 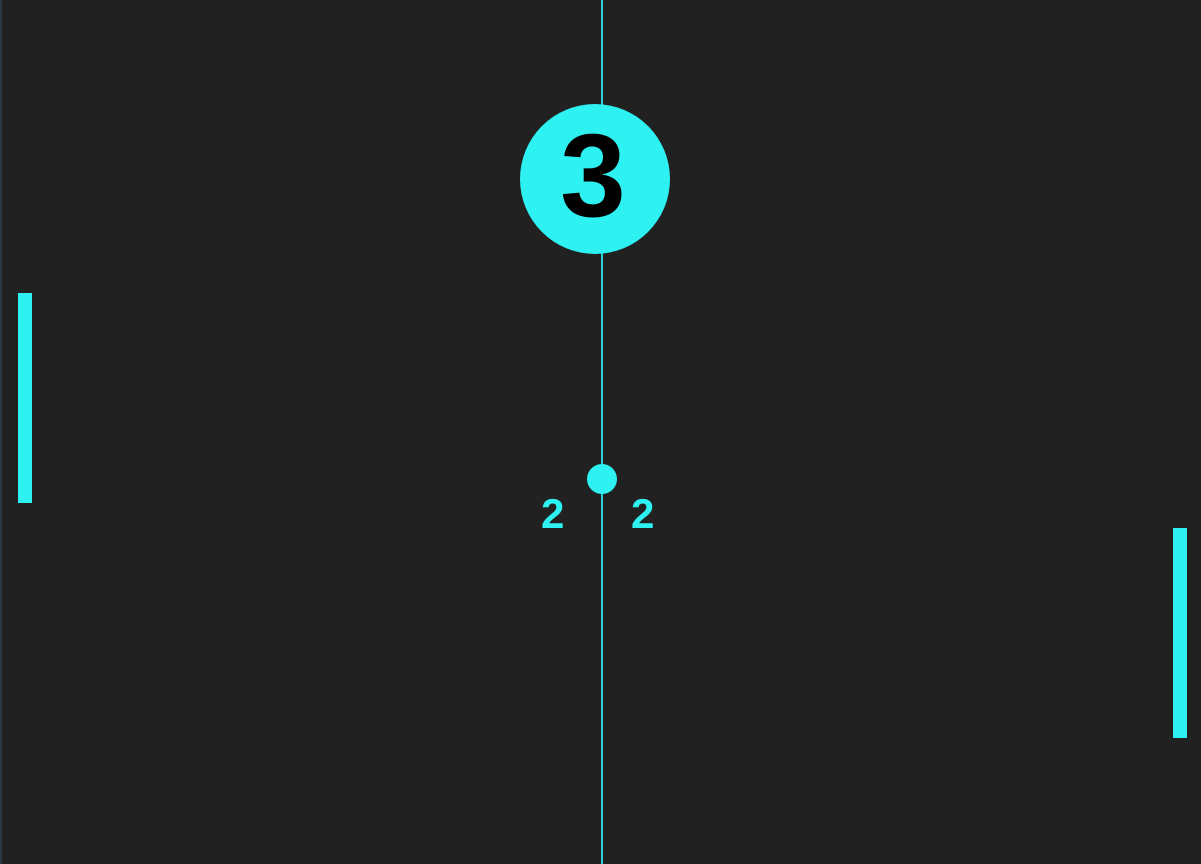 I want to click on left-paddle, so click(x=25, y=398).